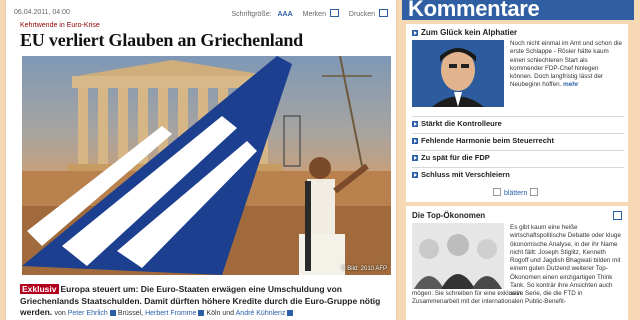 The height and width of the screenshot is (320, 640). Describe the element at coordinates (285, 14) in the screenshot. I see `font-size-buttons: AAA` at that location.